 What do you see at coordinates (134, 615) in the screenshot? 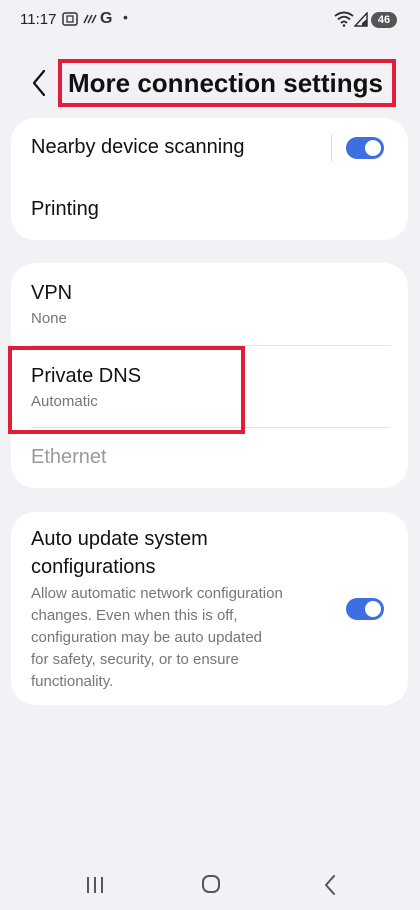
I see `description-line-2: changes. Even when this is off,` at bounding box center [134, 615].